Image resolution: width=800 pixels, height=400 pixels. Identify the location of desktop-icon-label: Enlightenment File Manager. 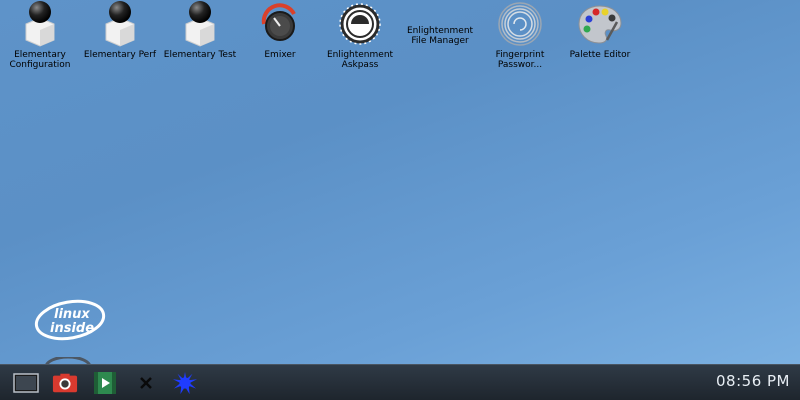
(440, 36).